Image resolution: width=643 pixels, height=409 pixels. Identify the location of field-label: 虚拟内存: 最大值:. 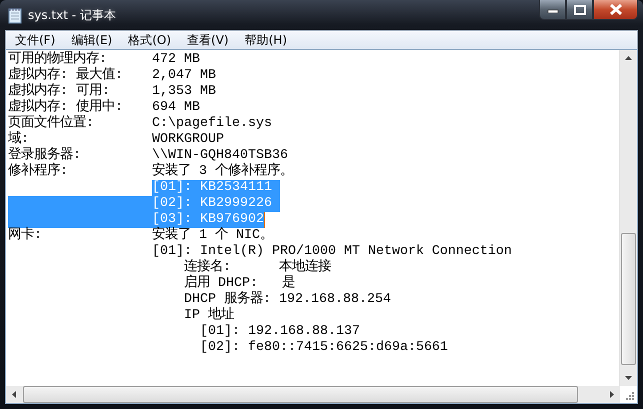
(65, 75).